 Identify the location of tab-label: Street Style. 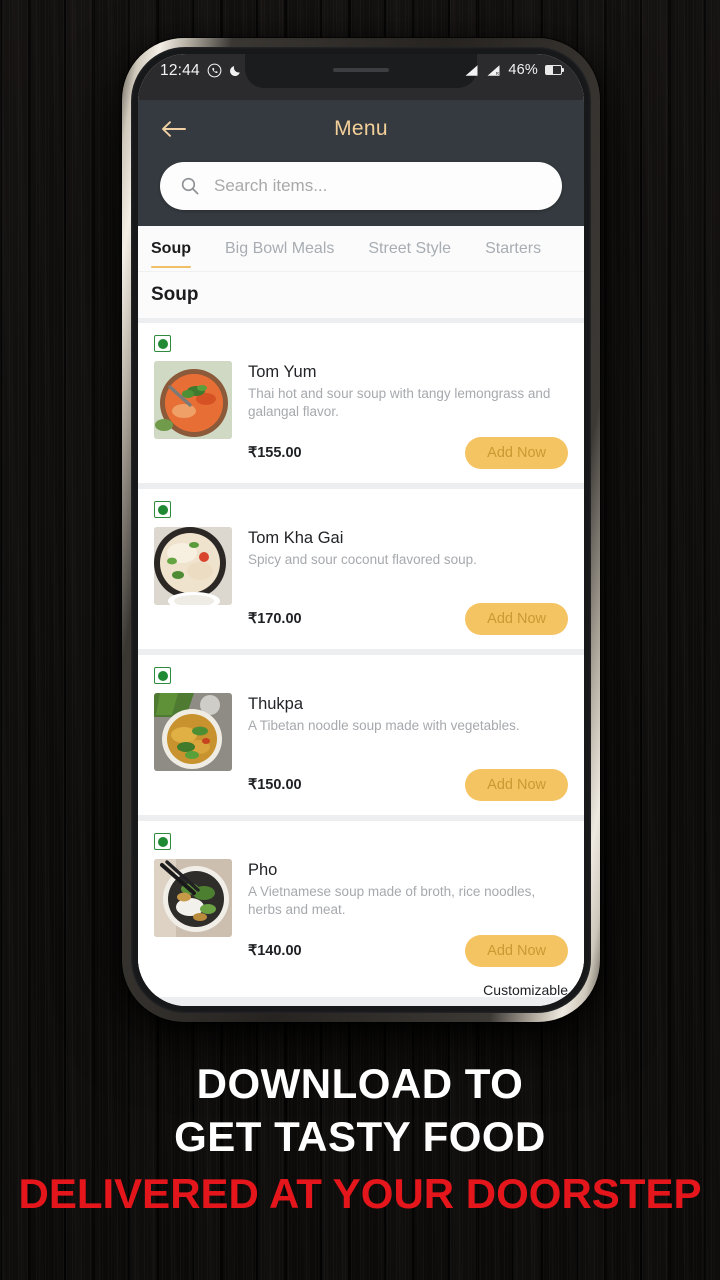
(410, 248).